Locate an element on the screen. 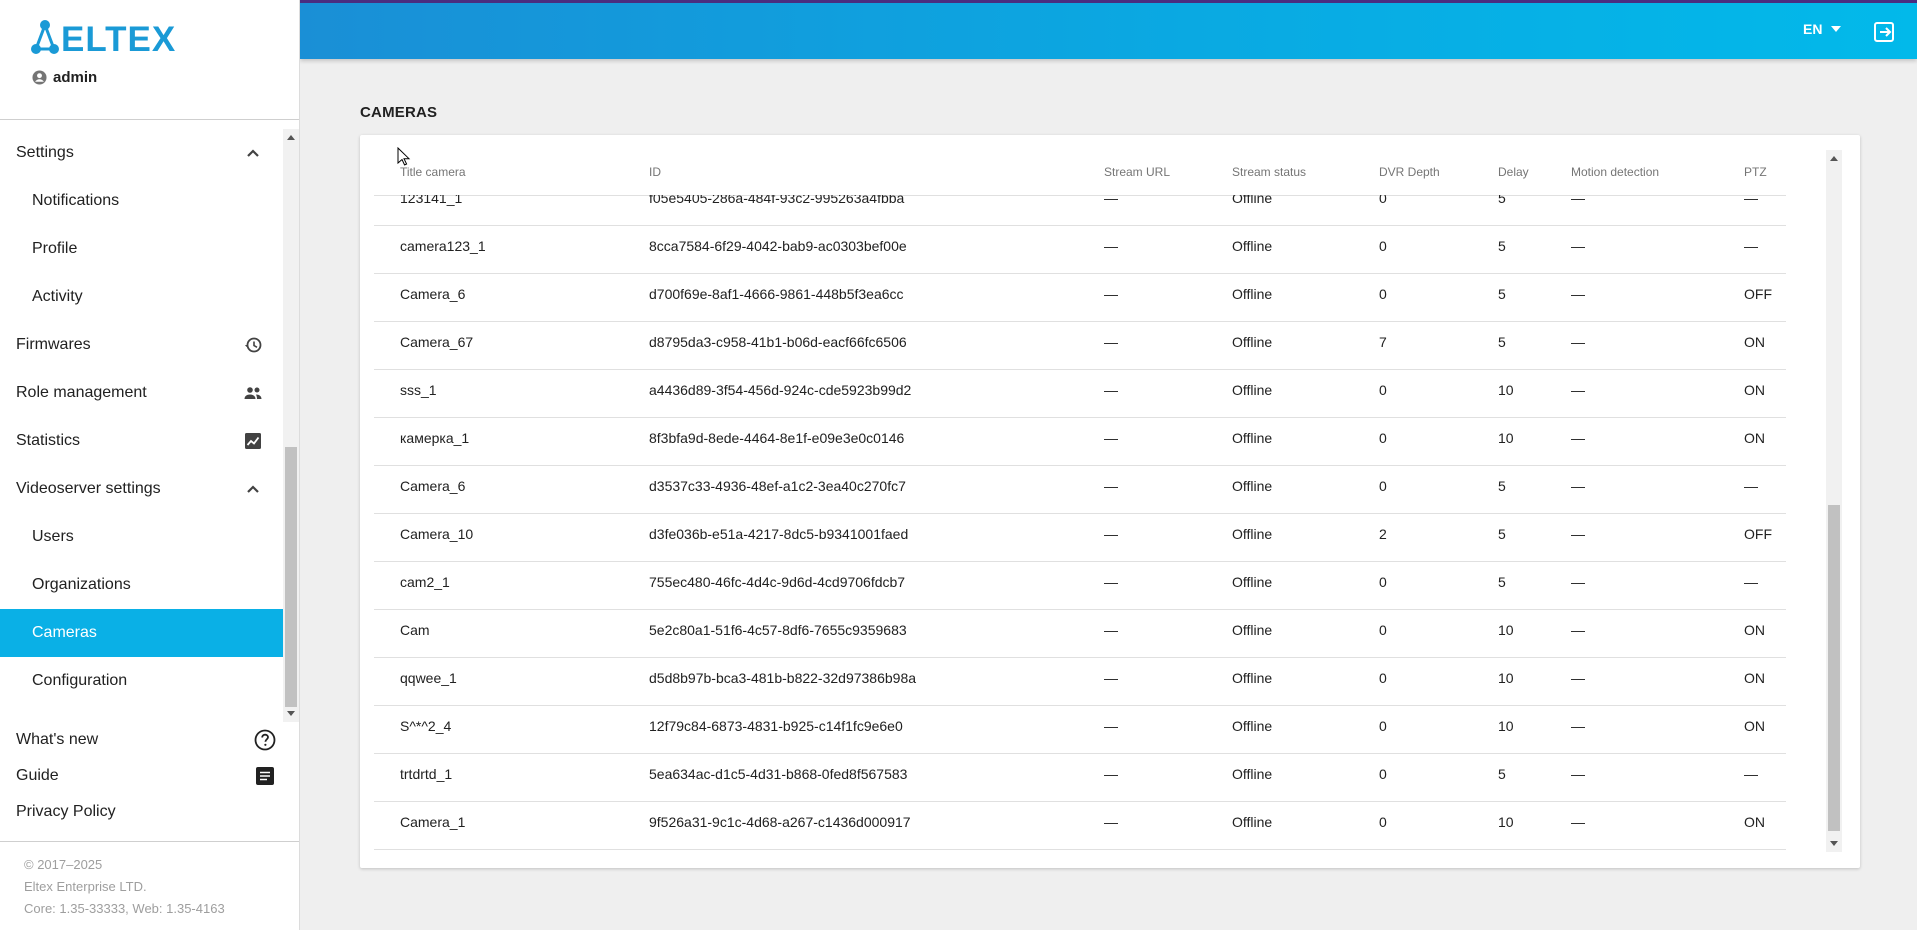 The width and height of the screenshot is (1917, 930). cell-id: 9f526a31-9c1c-4d68-a267-c1436d000917 is located at coordinates (780, 822).